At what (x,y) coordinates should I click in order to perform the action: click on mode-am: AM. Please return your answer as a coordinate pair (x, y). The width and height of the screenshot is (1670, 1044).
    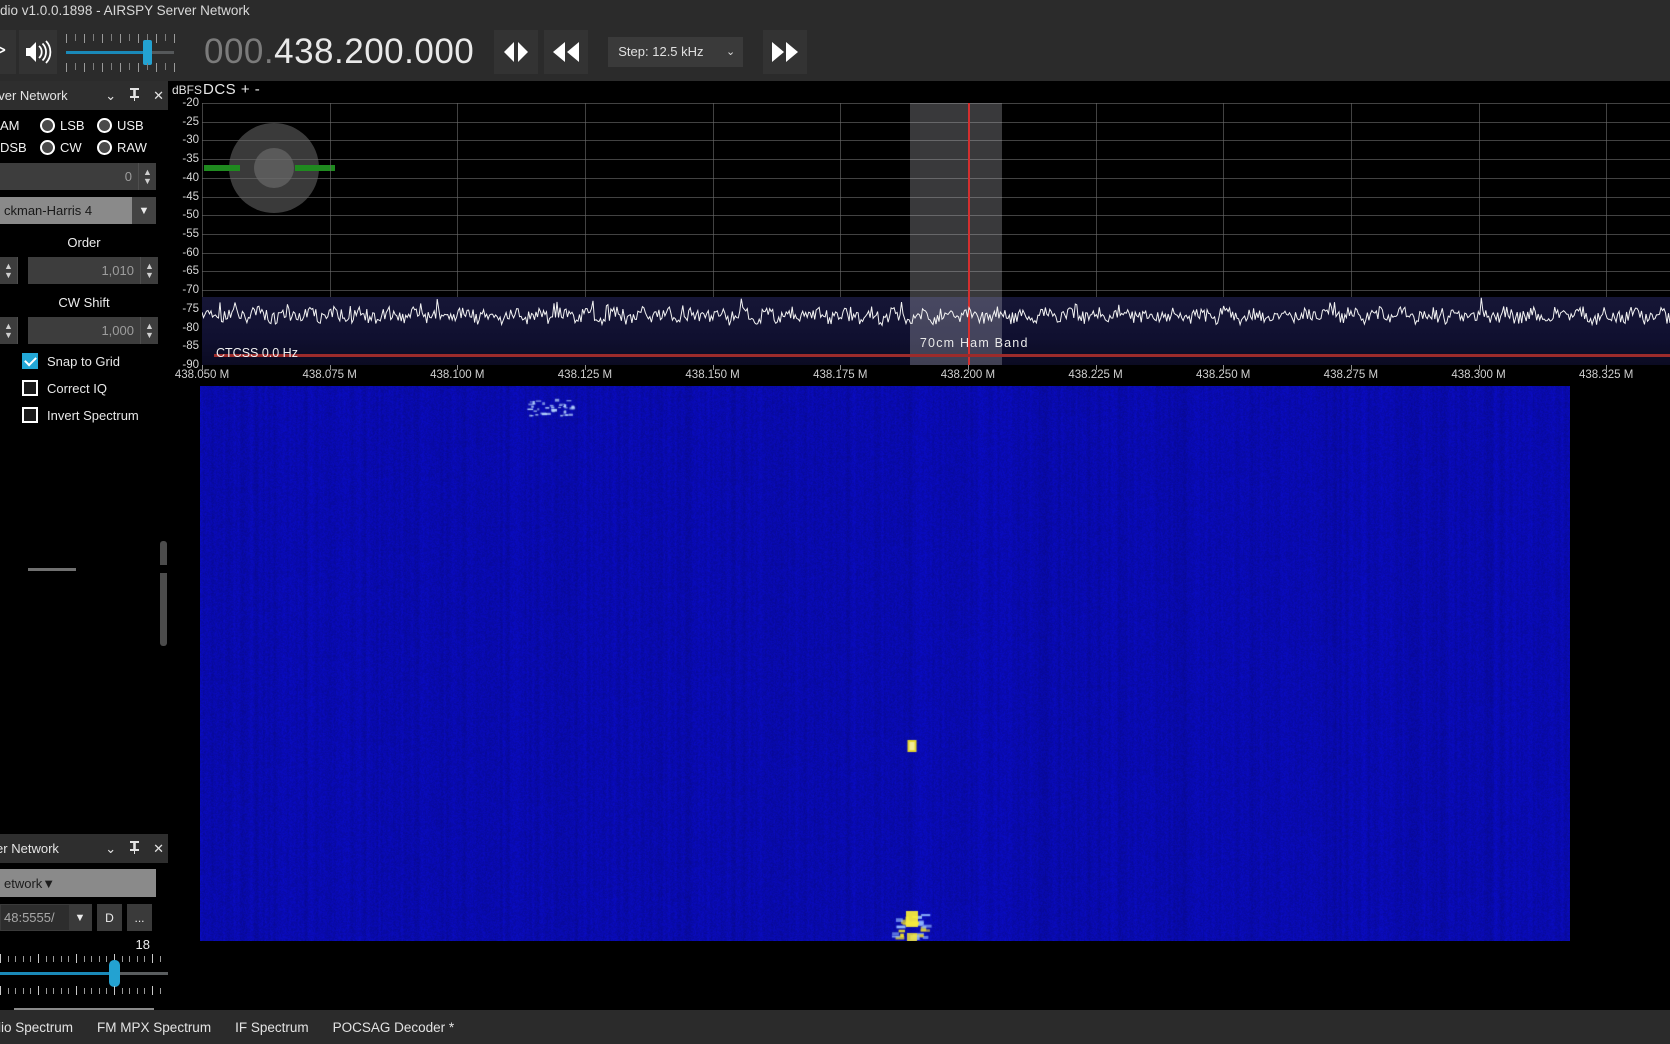
    Looking at the image, I should click on (20, 125).